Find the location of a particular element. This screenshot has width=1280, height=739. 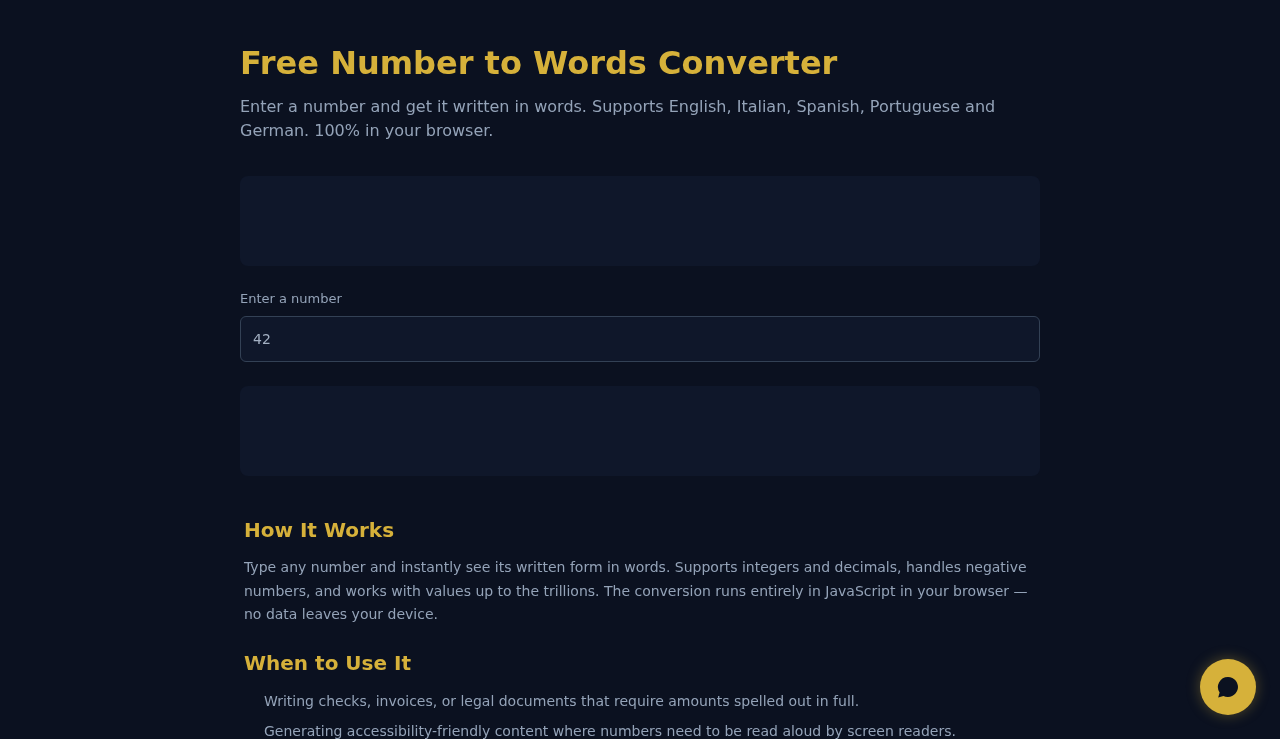

chat-button is located at coordinates (1228, 687).